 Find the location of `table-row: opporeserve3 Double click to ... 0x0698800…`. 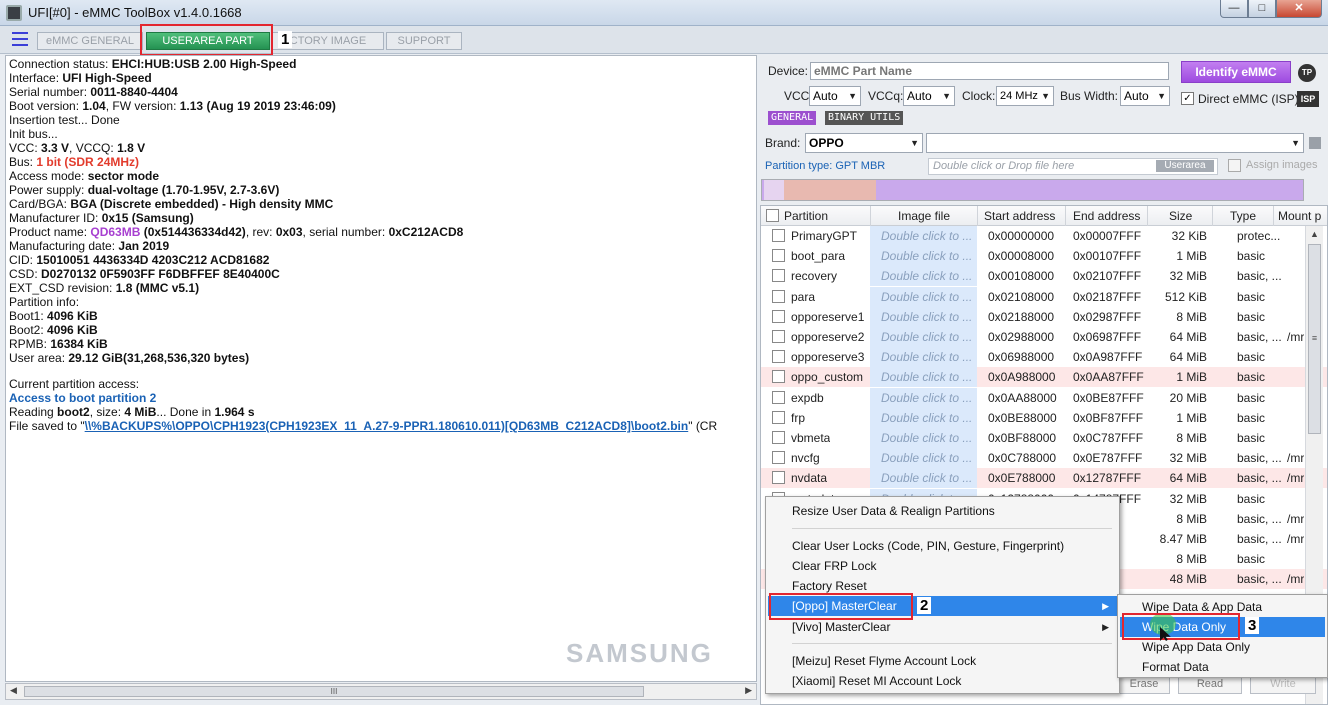

table-row: opporeserve3 Double click to ... 0x0698800… is located at coordinates (1044, 357).